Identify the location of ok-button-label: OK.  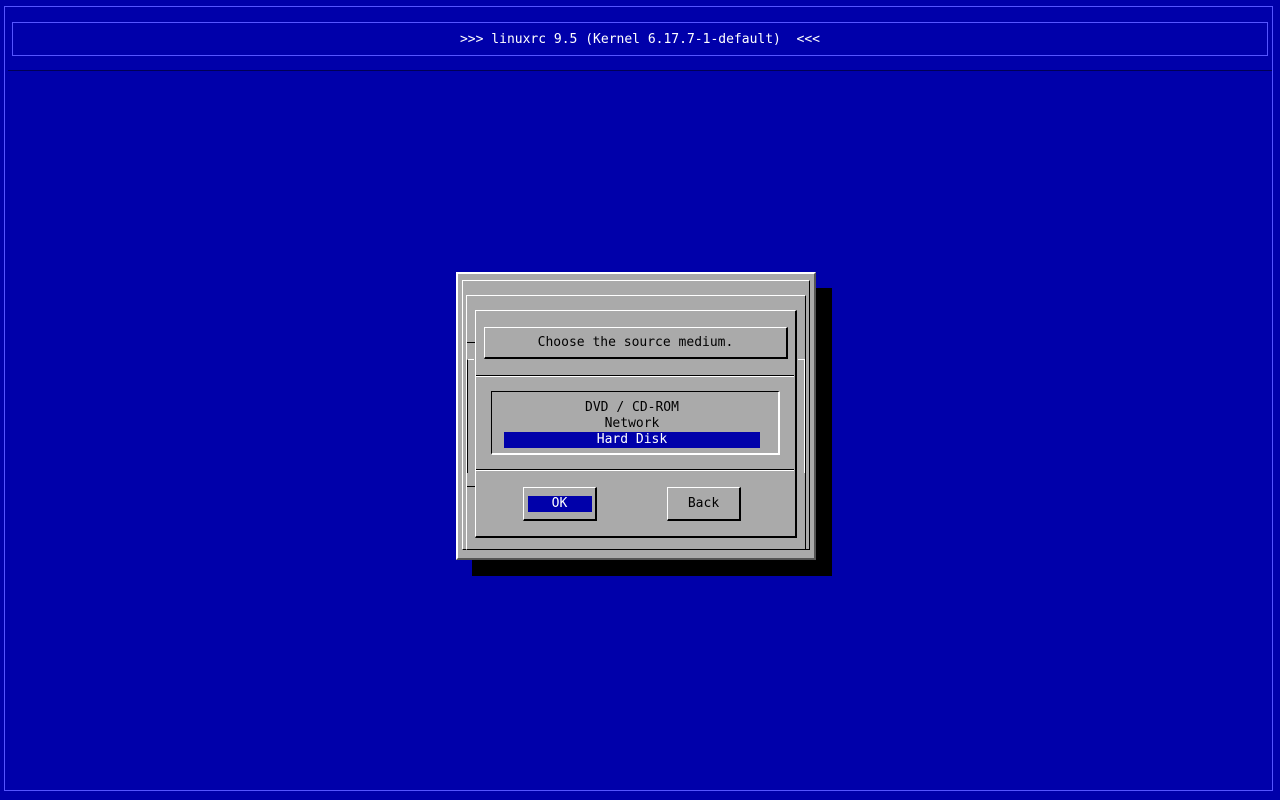
(559, 503).